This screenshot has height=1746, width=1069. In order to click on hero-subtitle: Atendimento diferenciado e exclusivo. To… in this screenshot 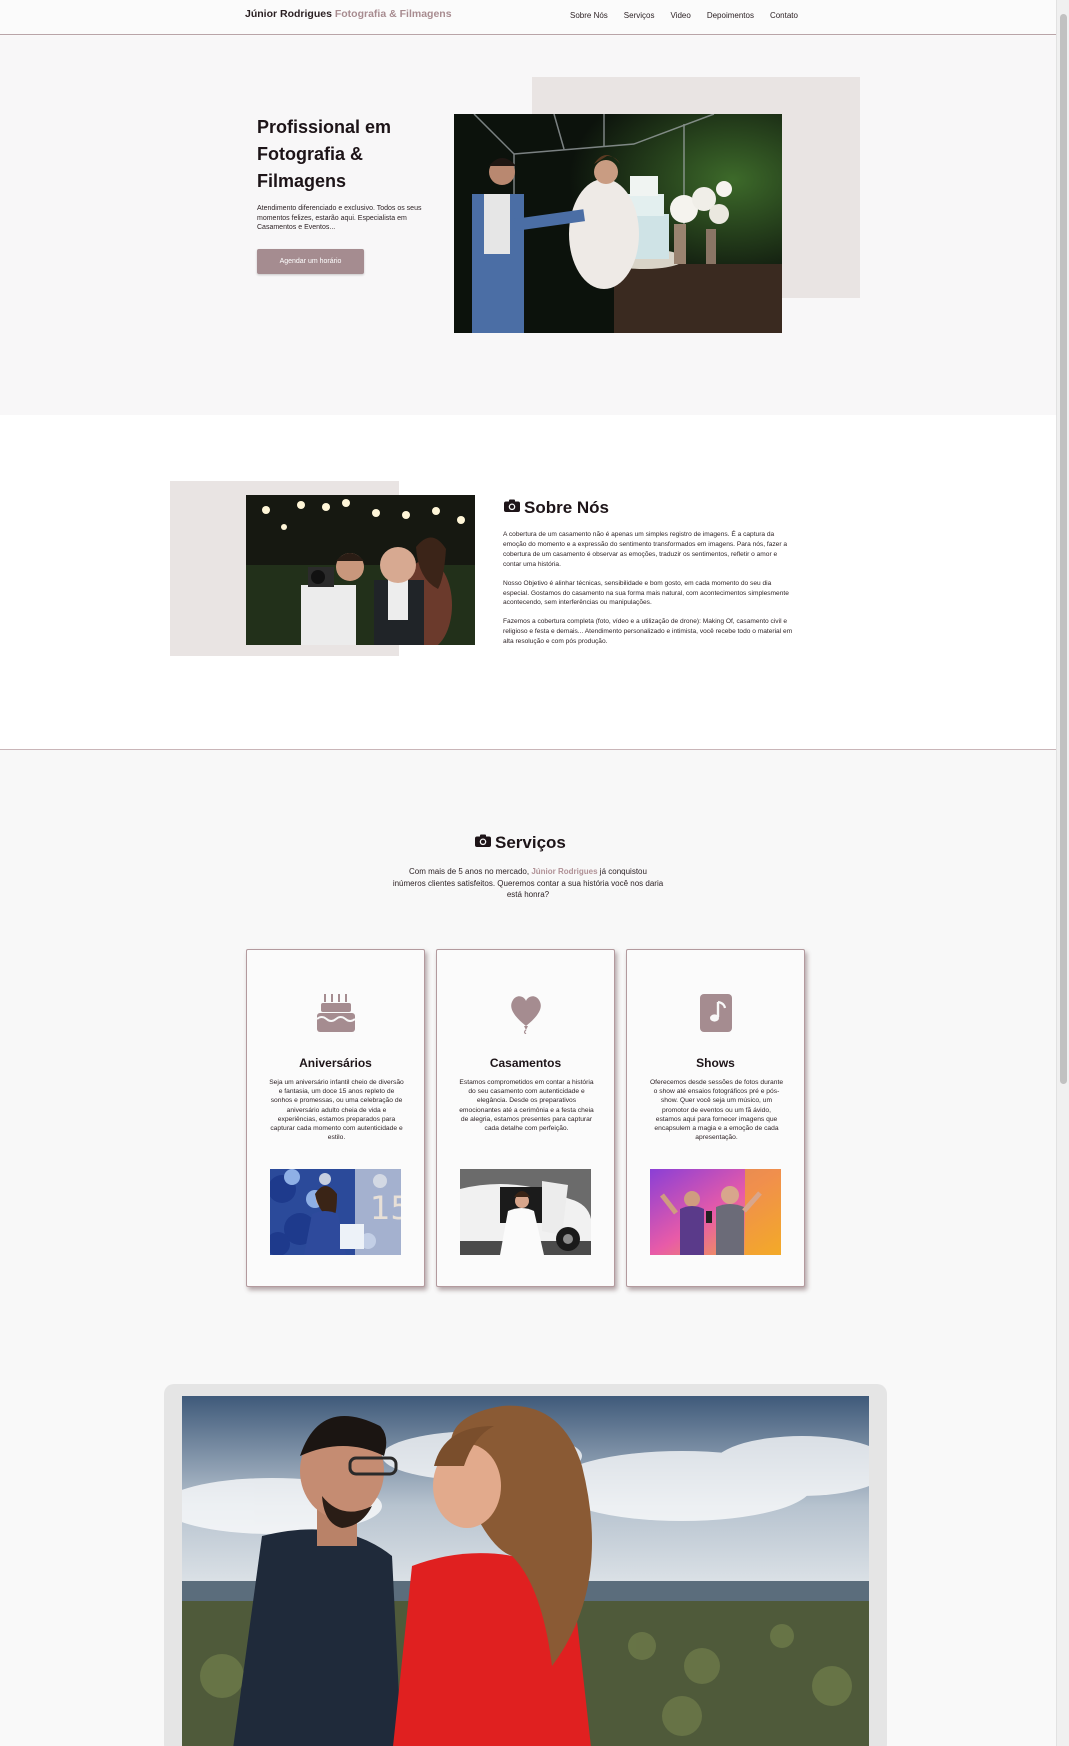, I will do `click(339, 218)`.